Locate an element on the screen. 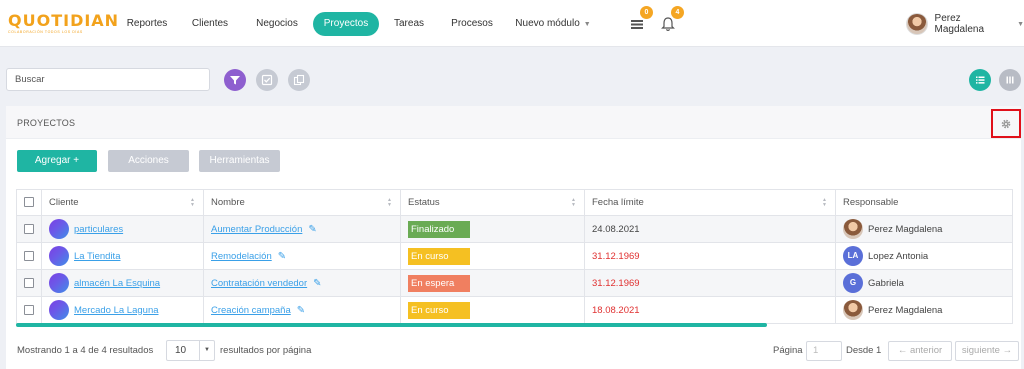 Image resolution: width=1024 pixels, height=369 pixels. column-header-label: Cliente is located at coordinates (64, 202).